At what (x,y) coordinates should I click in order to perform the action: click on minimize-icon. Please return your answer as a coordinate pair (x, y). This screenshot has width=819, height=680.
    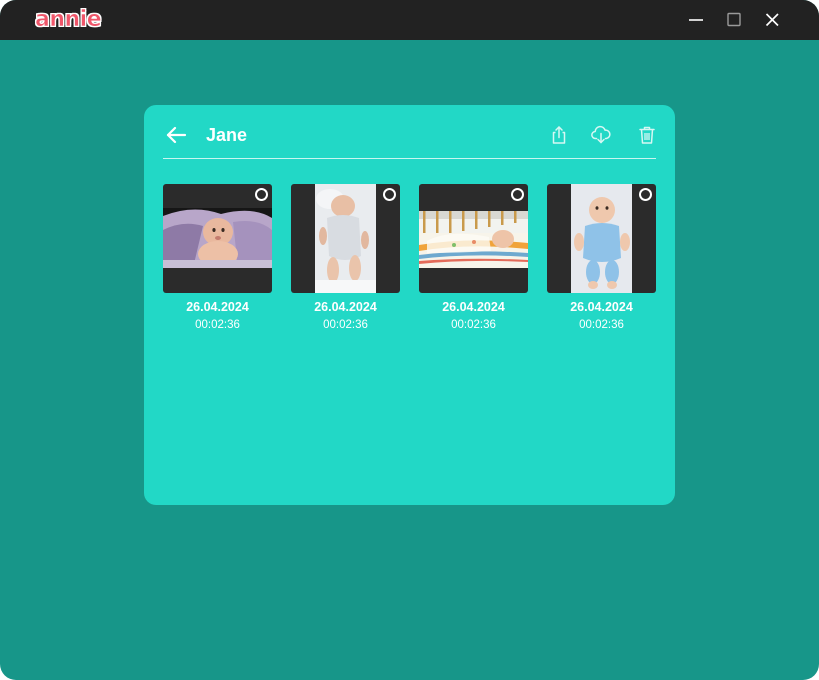
    Looking at the image, I should click on (696, 20).